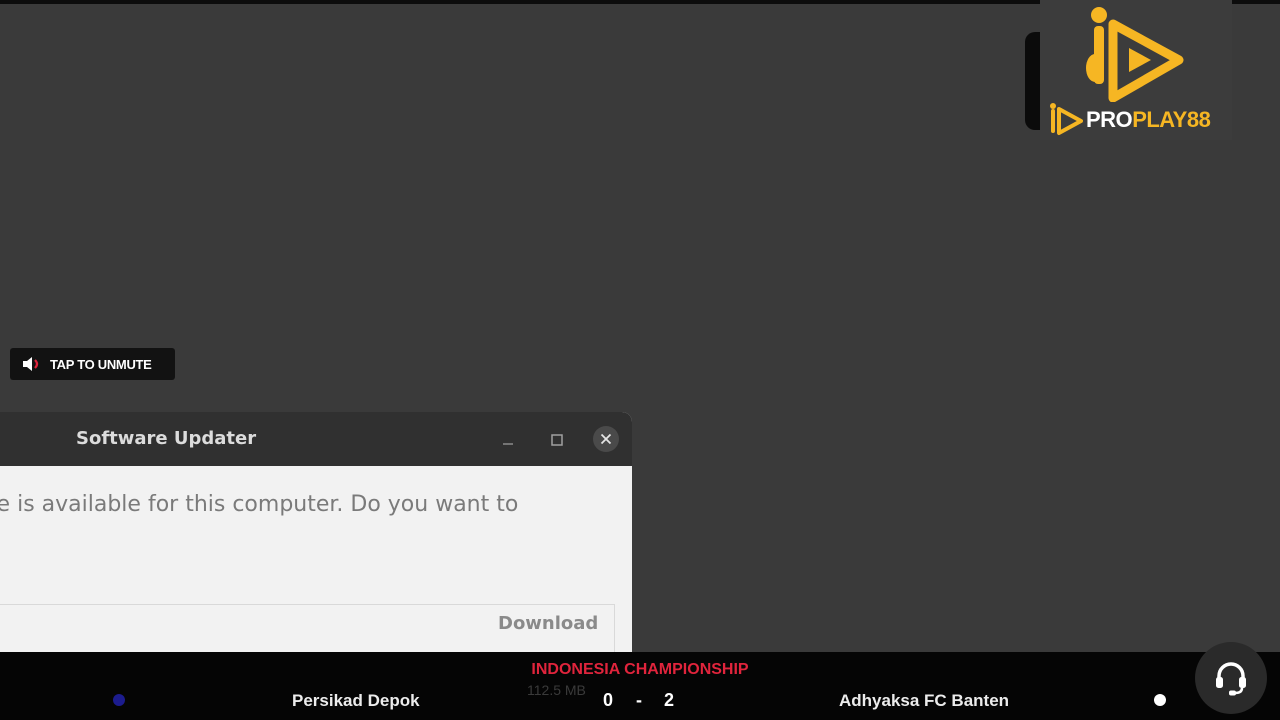 This screenshot has height=720, width=1280. Describe the element at coordinates (924, 700) in the screenshot. I see `away-team-name: Adhyaksa FC Banten` at that location.